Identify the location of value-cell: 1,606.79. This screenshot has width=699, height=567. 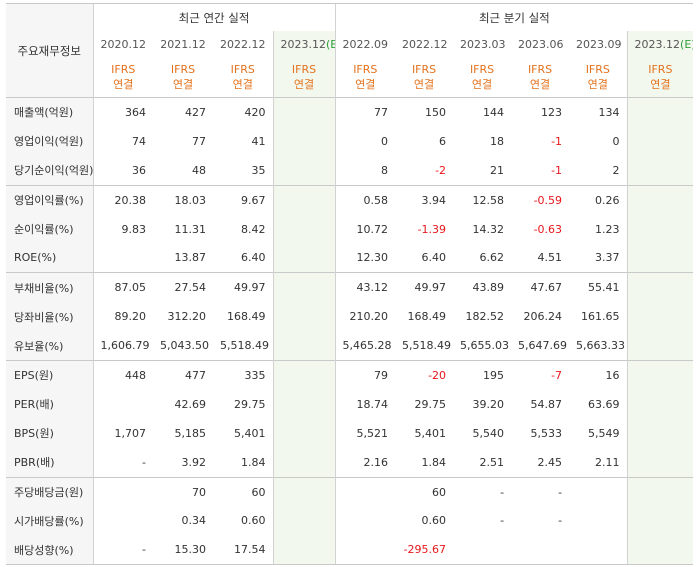
(122, 346).